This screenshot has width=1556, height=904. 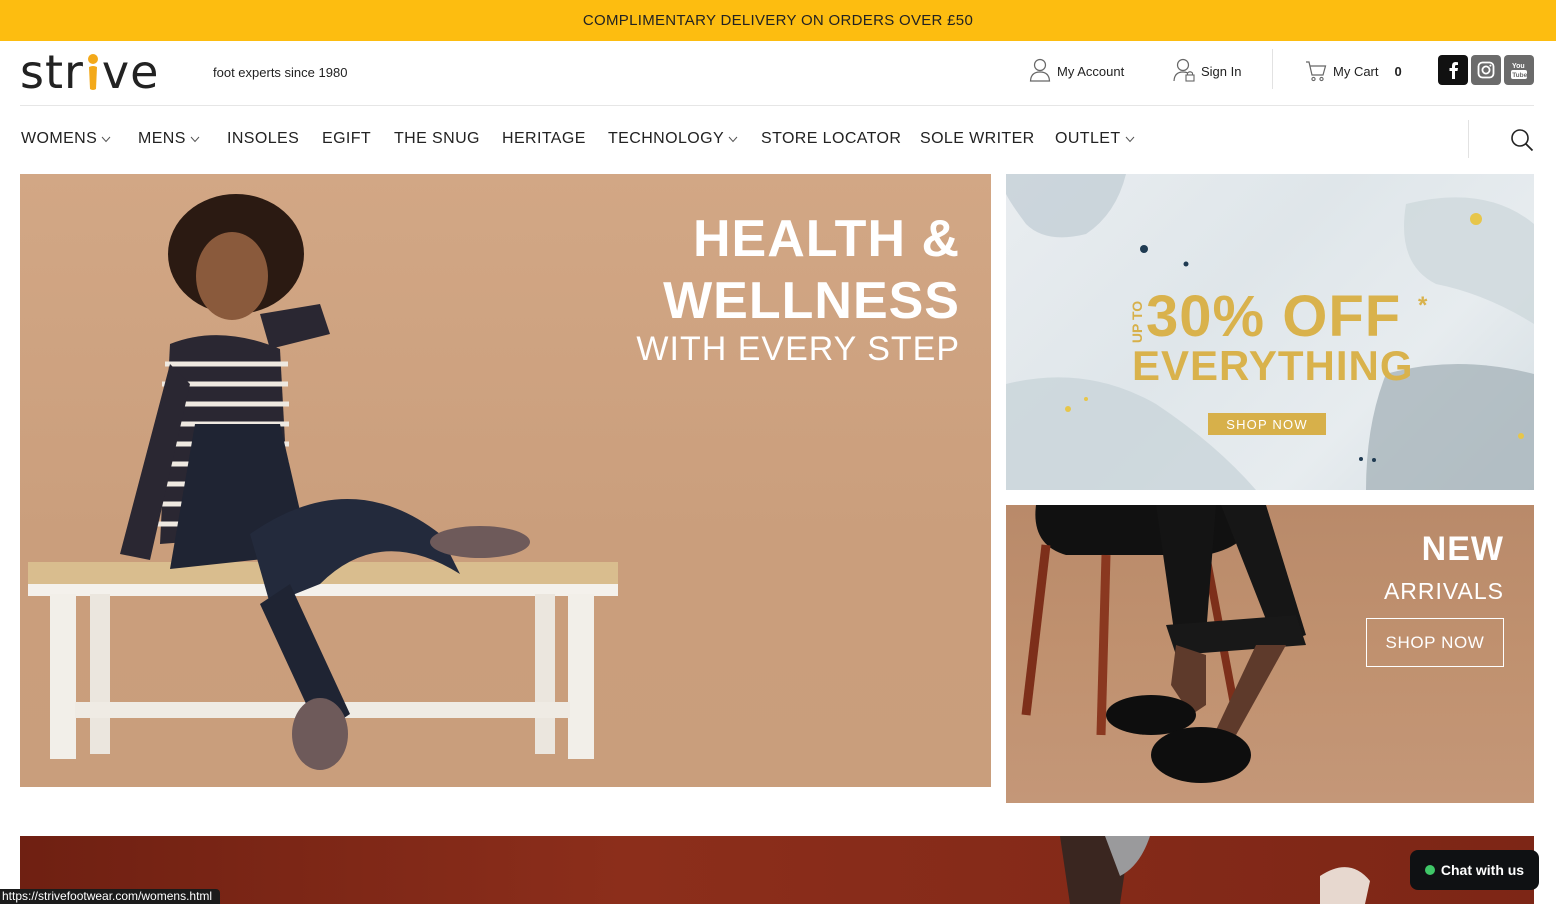 I want to click on sale-headline: 30% OFF, so click(x=1274, y=316).